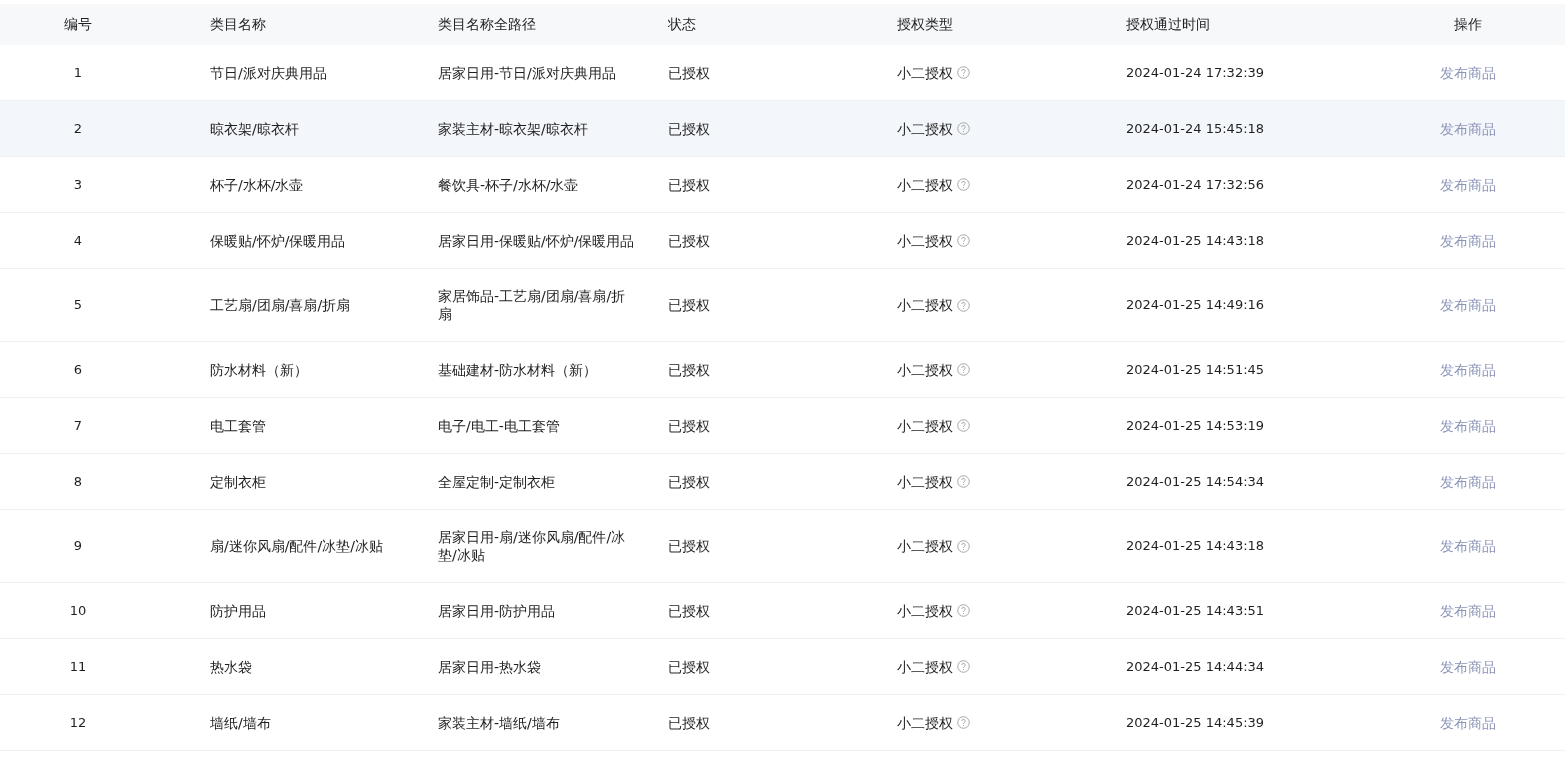 This screenshot has height=771, width=1565. I want to click on table-cell-text: 2024-01-25 14:49:16, so click(1195, 305).